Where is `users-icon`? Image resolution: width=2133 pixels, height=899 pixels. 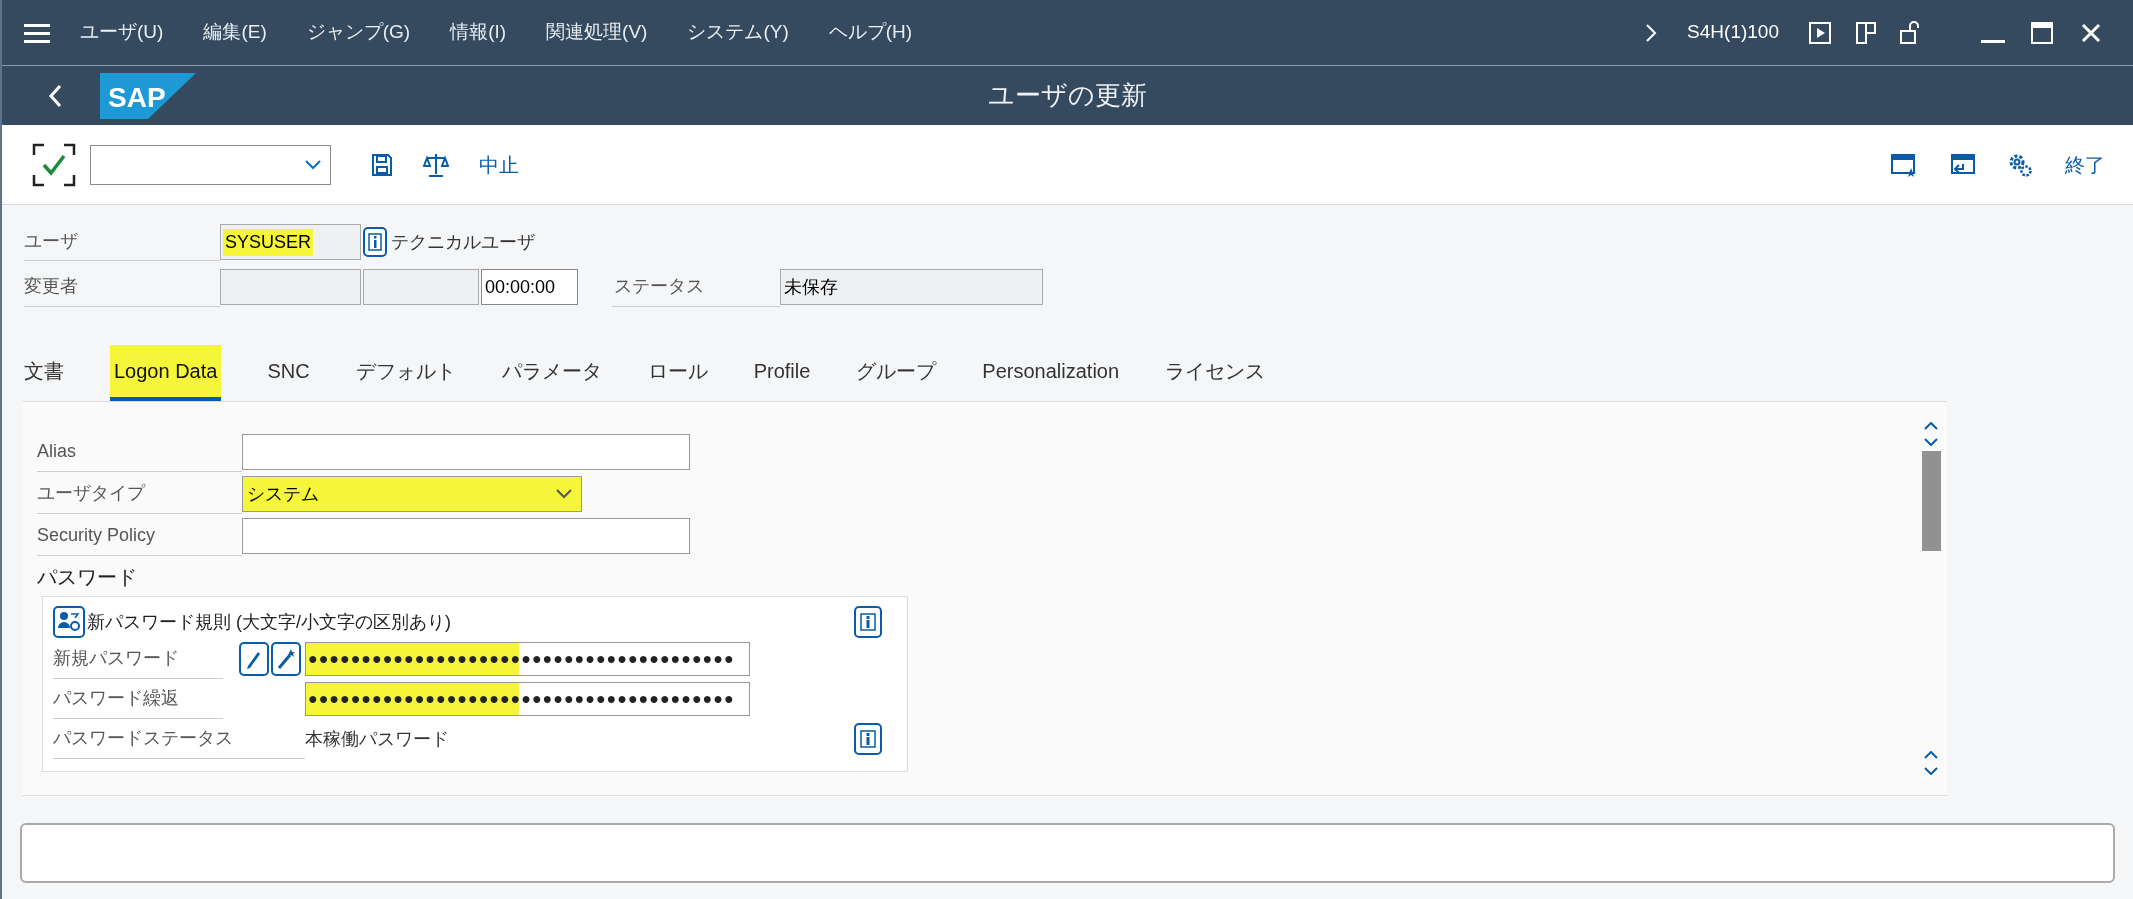 users-icon is located at coordinates (69, 622).